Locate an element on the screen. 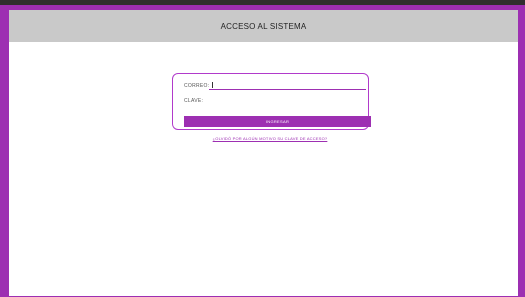 This screenshot has width=525, height=297. login-form: CORREO: CLAVE: INGRESAR is located at coordinates (271, 101).